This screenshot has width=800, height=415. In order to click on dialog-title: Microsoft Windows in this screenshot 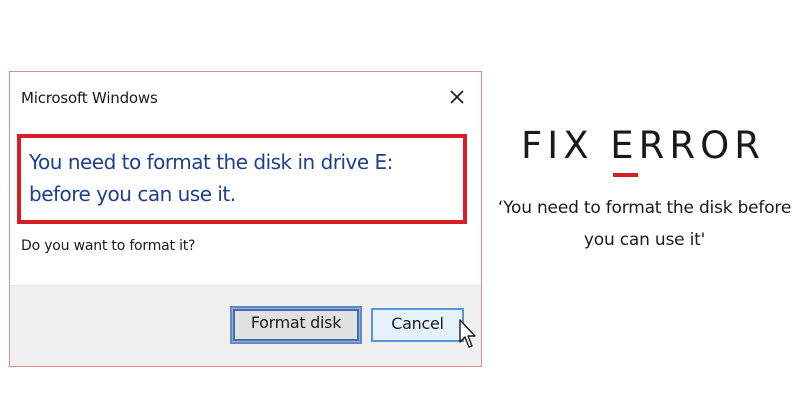, I will do `click(89, 98)`.